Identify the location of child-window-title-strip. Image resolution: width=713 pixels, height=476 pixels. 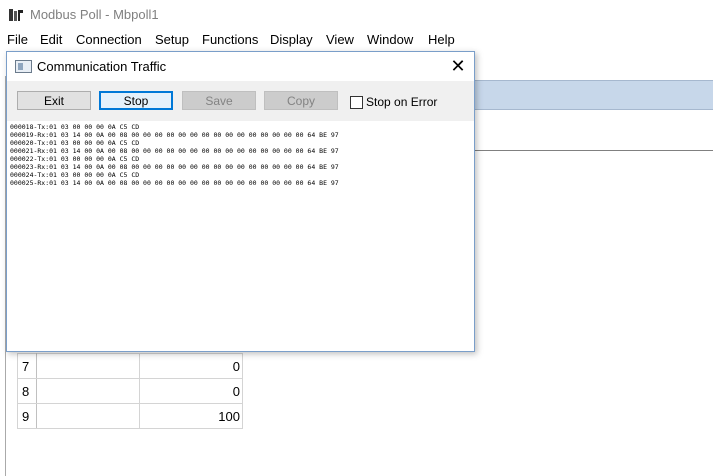
(591, 95).